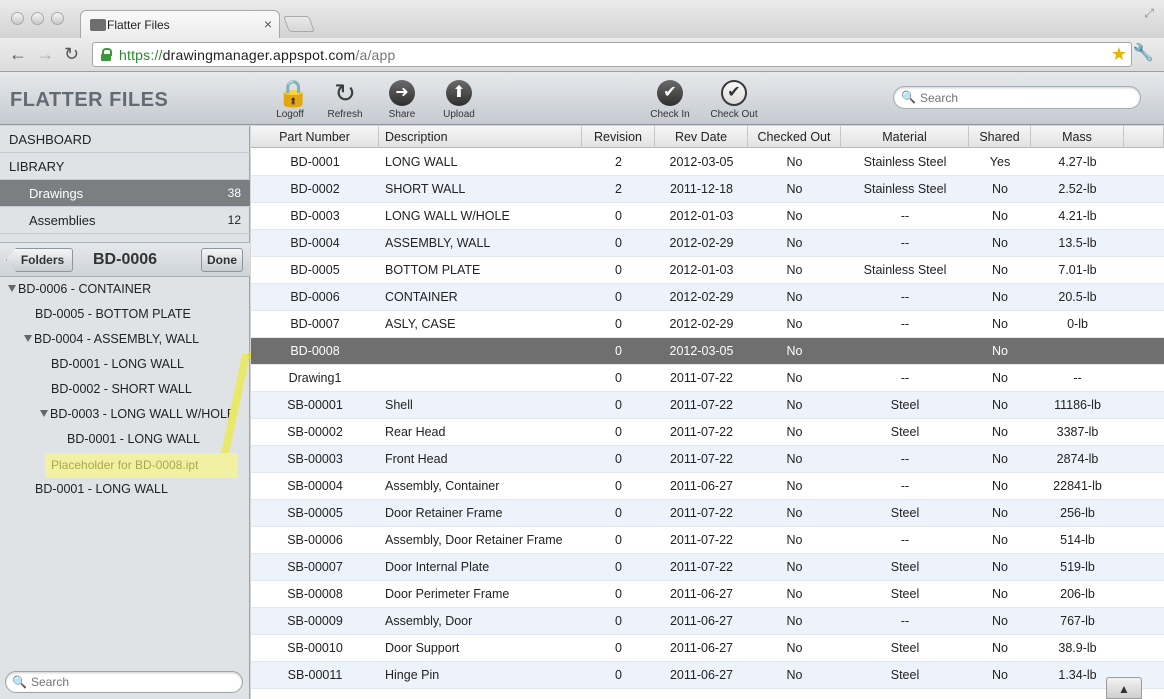 This screenshot has width=1164, height=699. I want to click on folders-back-button: Folders, so click(39, 260).